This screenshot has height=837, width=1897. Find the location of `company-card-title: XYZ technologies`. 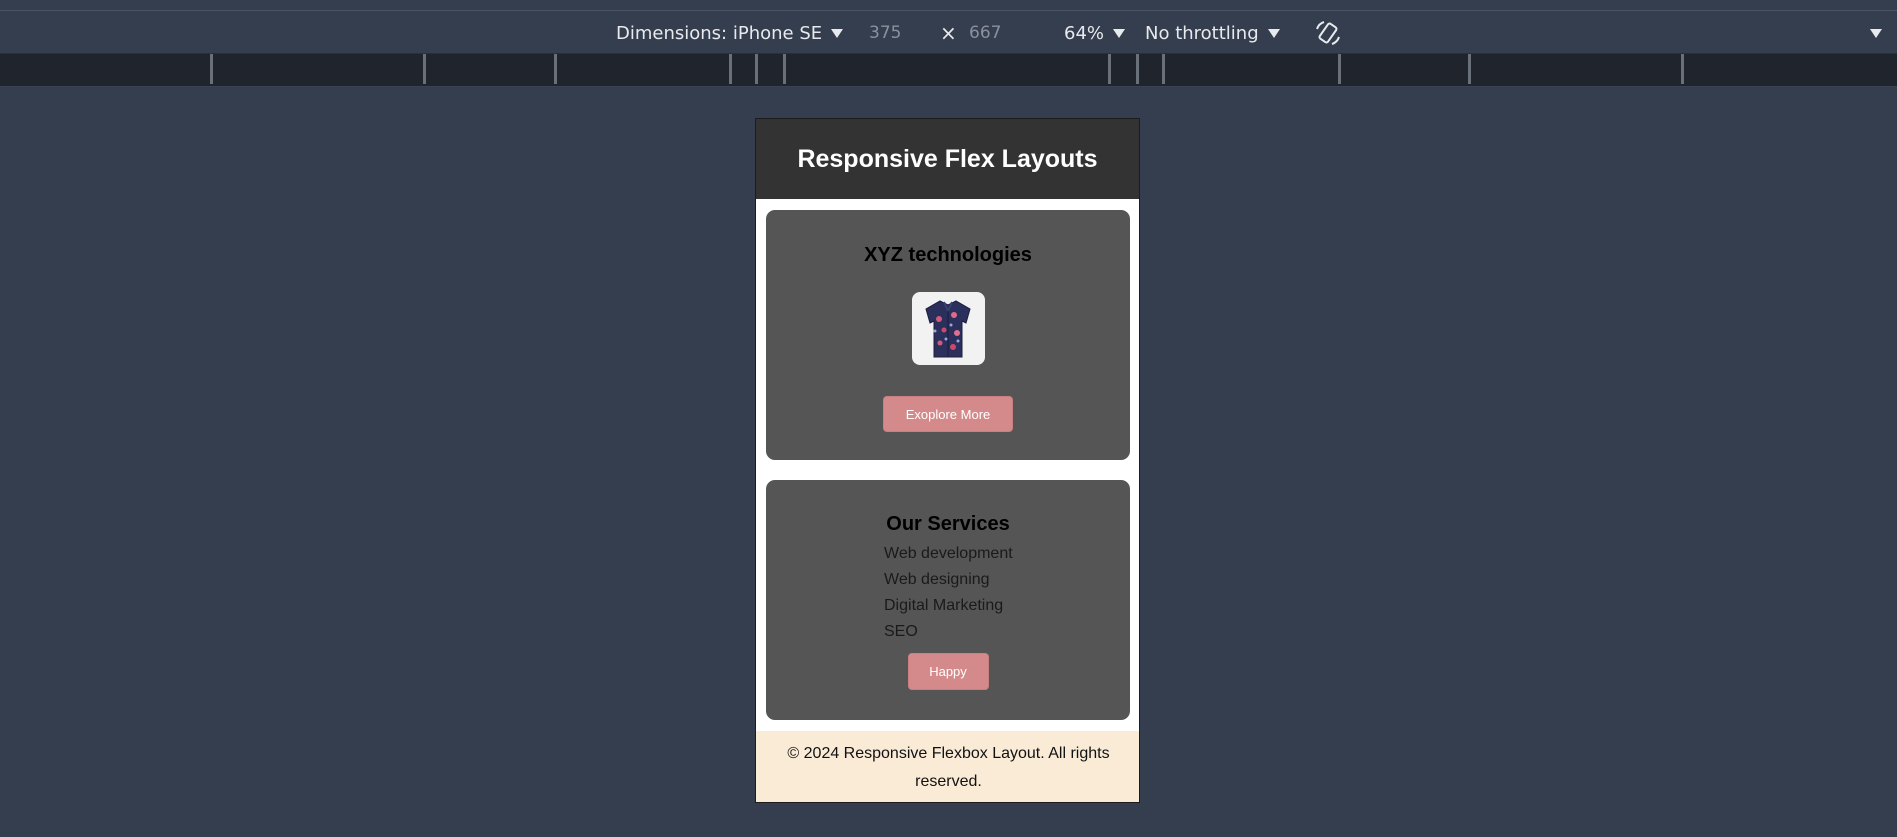

company-card-title: XYZ technologies is located at coordinates (948, 255).